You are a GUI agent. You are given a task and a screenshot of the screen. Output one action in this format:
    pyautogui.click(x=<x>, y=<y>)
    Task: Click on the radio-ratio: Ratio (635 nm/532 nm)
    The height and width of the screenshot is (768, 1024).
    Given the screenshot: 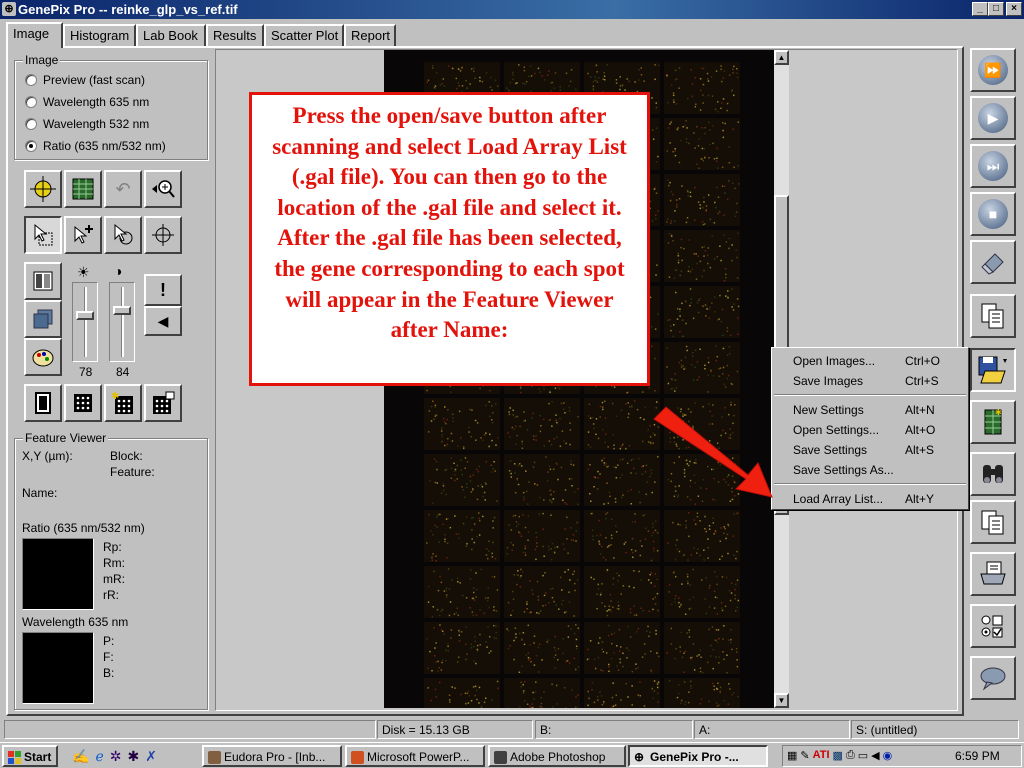 What is the action you would take?
    pyautogui.click(x=95, y=146)
    